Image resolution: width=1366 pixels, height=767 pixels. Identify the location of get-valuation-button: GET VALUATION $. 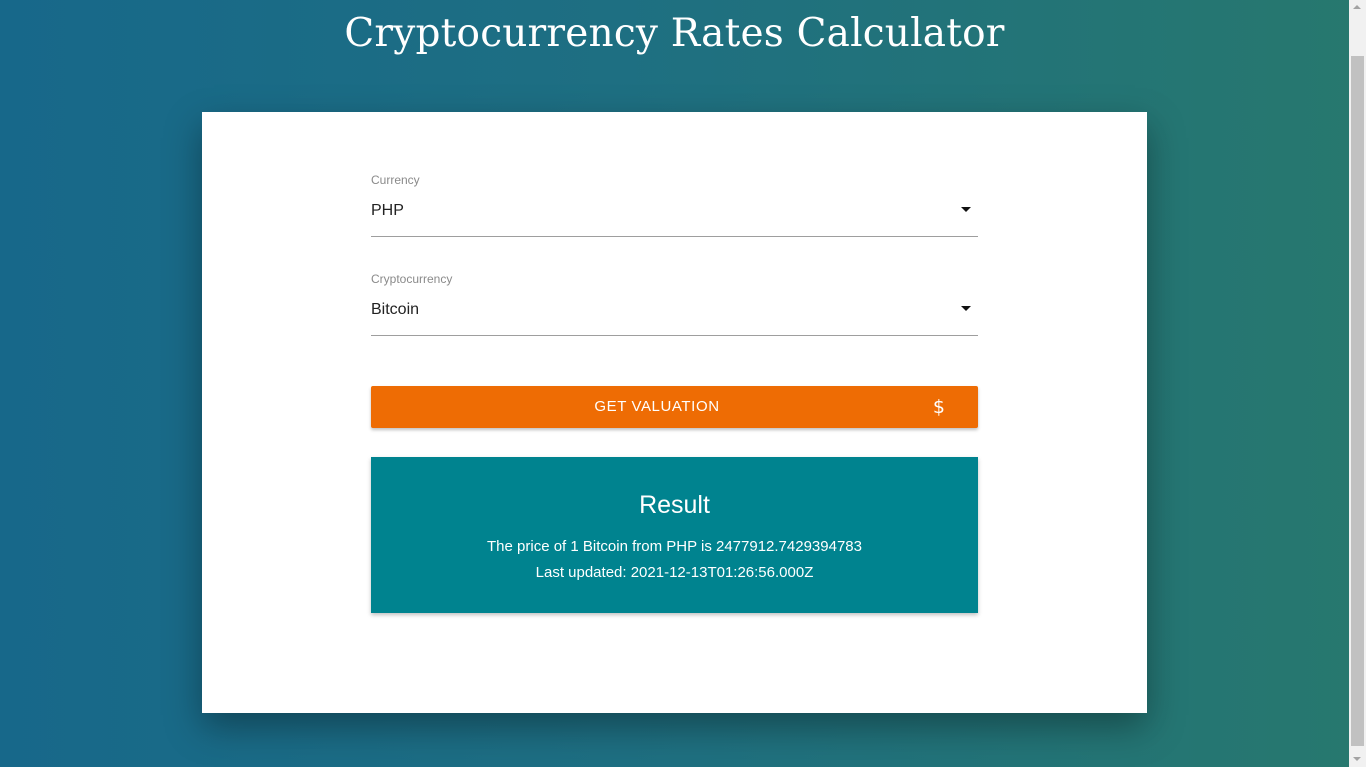
(674, 407).